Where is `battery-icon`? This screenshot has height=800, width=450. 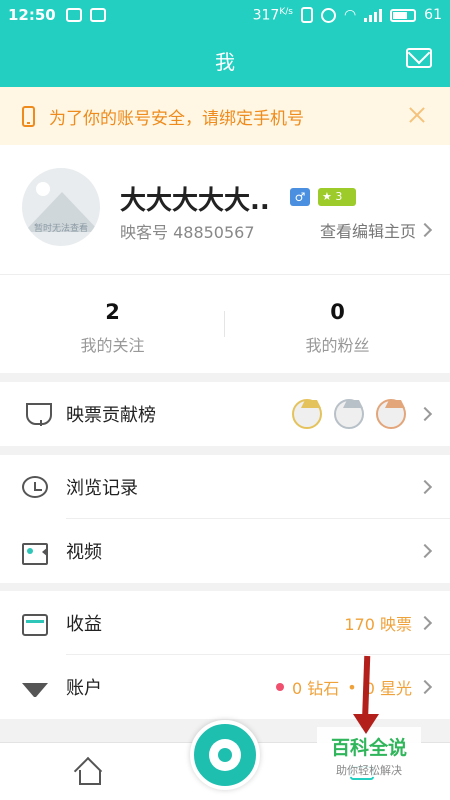
battery-icon is located at coordinates (403, 15).